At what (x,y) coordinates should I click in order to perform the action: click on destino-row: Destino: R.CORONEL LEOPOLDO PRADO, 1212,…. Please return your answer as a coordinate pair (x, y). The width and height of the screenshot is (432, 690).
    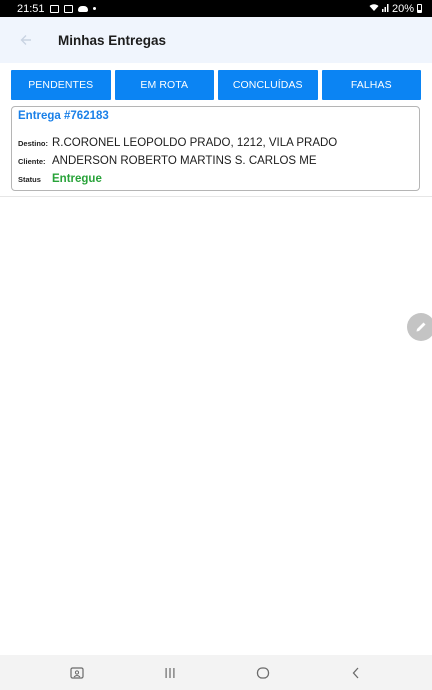
    Looking at the image, I should click on (177, 143).